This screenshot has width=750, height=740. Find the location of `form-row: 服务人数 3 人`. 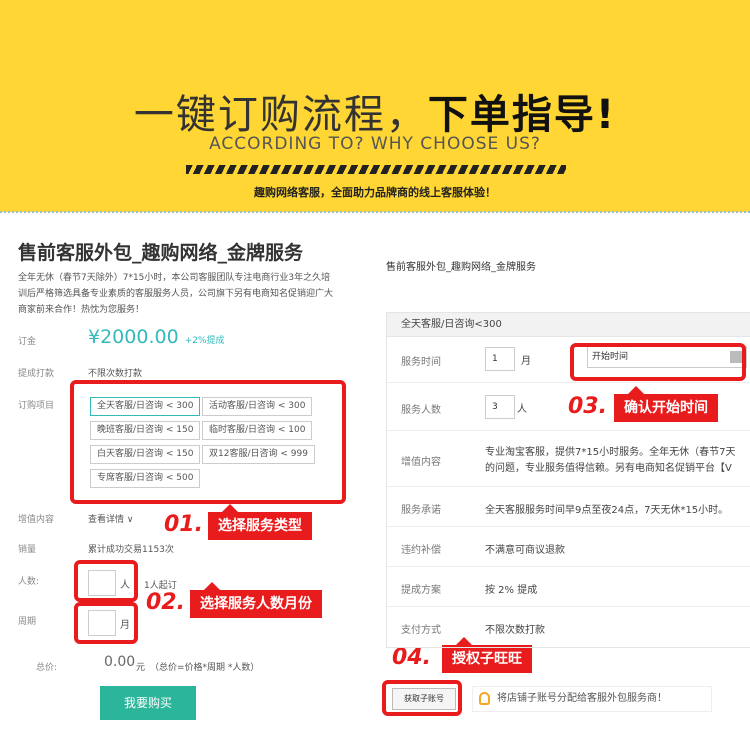

form-row: 服务人数 3 人 is located at coordinates (568, 407).